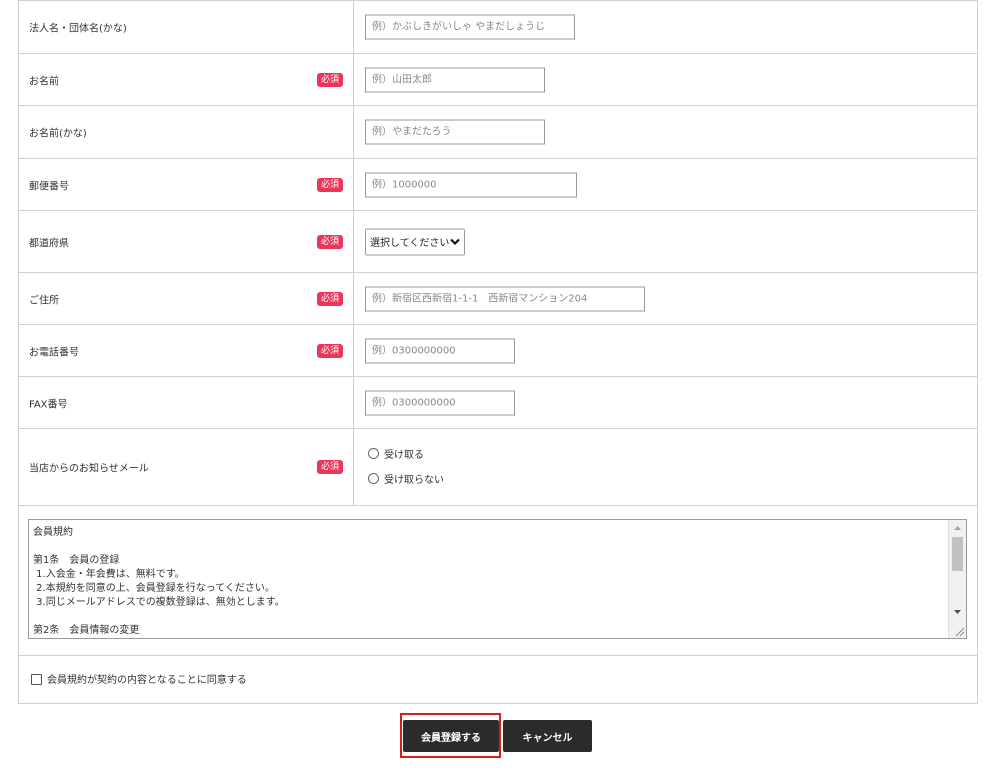 This screenshot has height=774, width=1002. What do you see at coordinates (44, 81) in the screenshot?
I see `field-label-name: お名前` at bounding box center [44, 81].